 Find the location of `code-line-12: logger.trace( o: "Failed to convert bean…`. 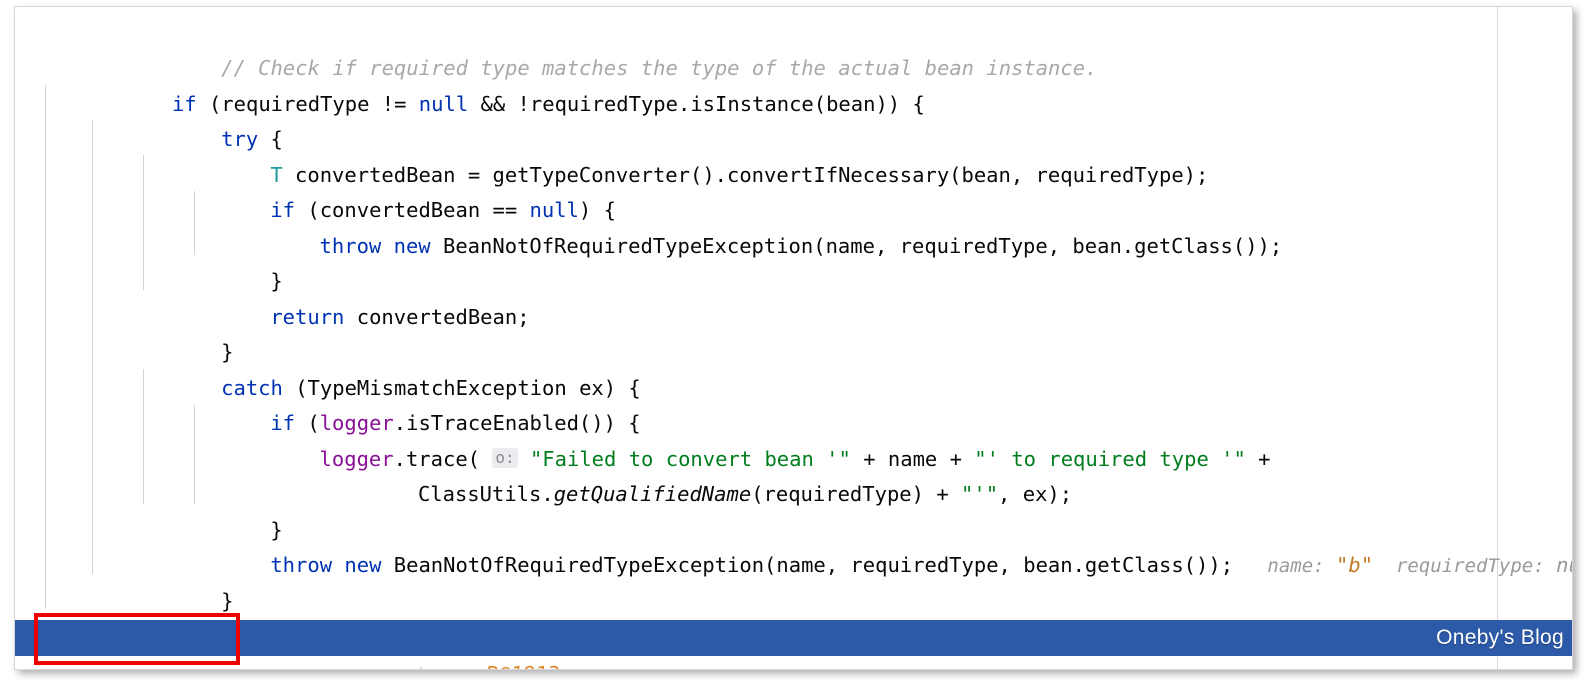

code-line-12: logger.trace( o: "Failed to convert bean… is located at coordinates (793, 439).